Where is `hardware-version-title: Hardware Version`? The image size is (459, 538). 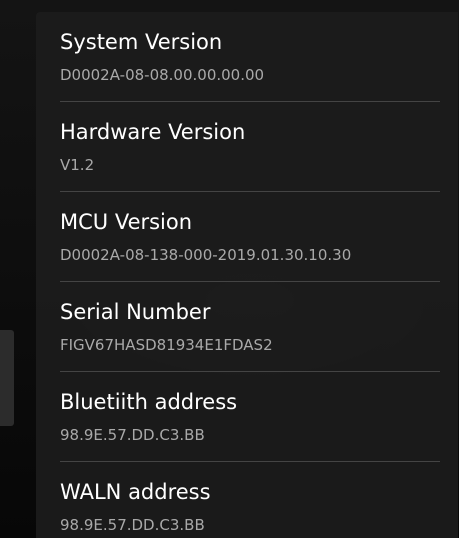
hardware-version-title: Hardware Version is located at coordinates (153, 132).